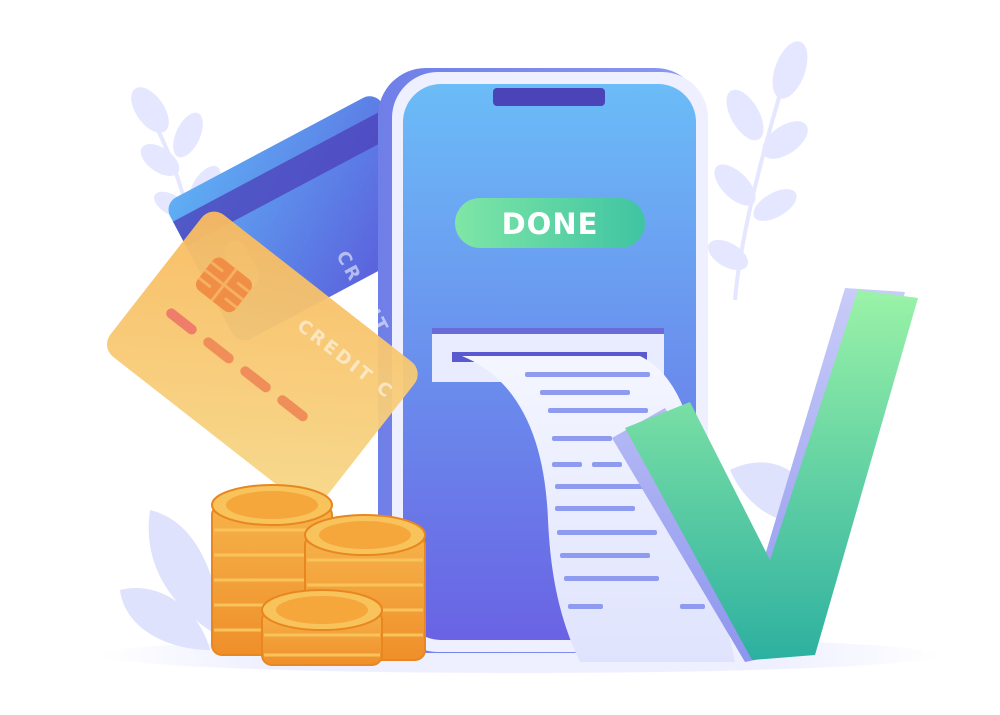 Image resolution: width=1000 pixels, height=715 pixels. I want to click on done-label: DONE, so click(550, 224).